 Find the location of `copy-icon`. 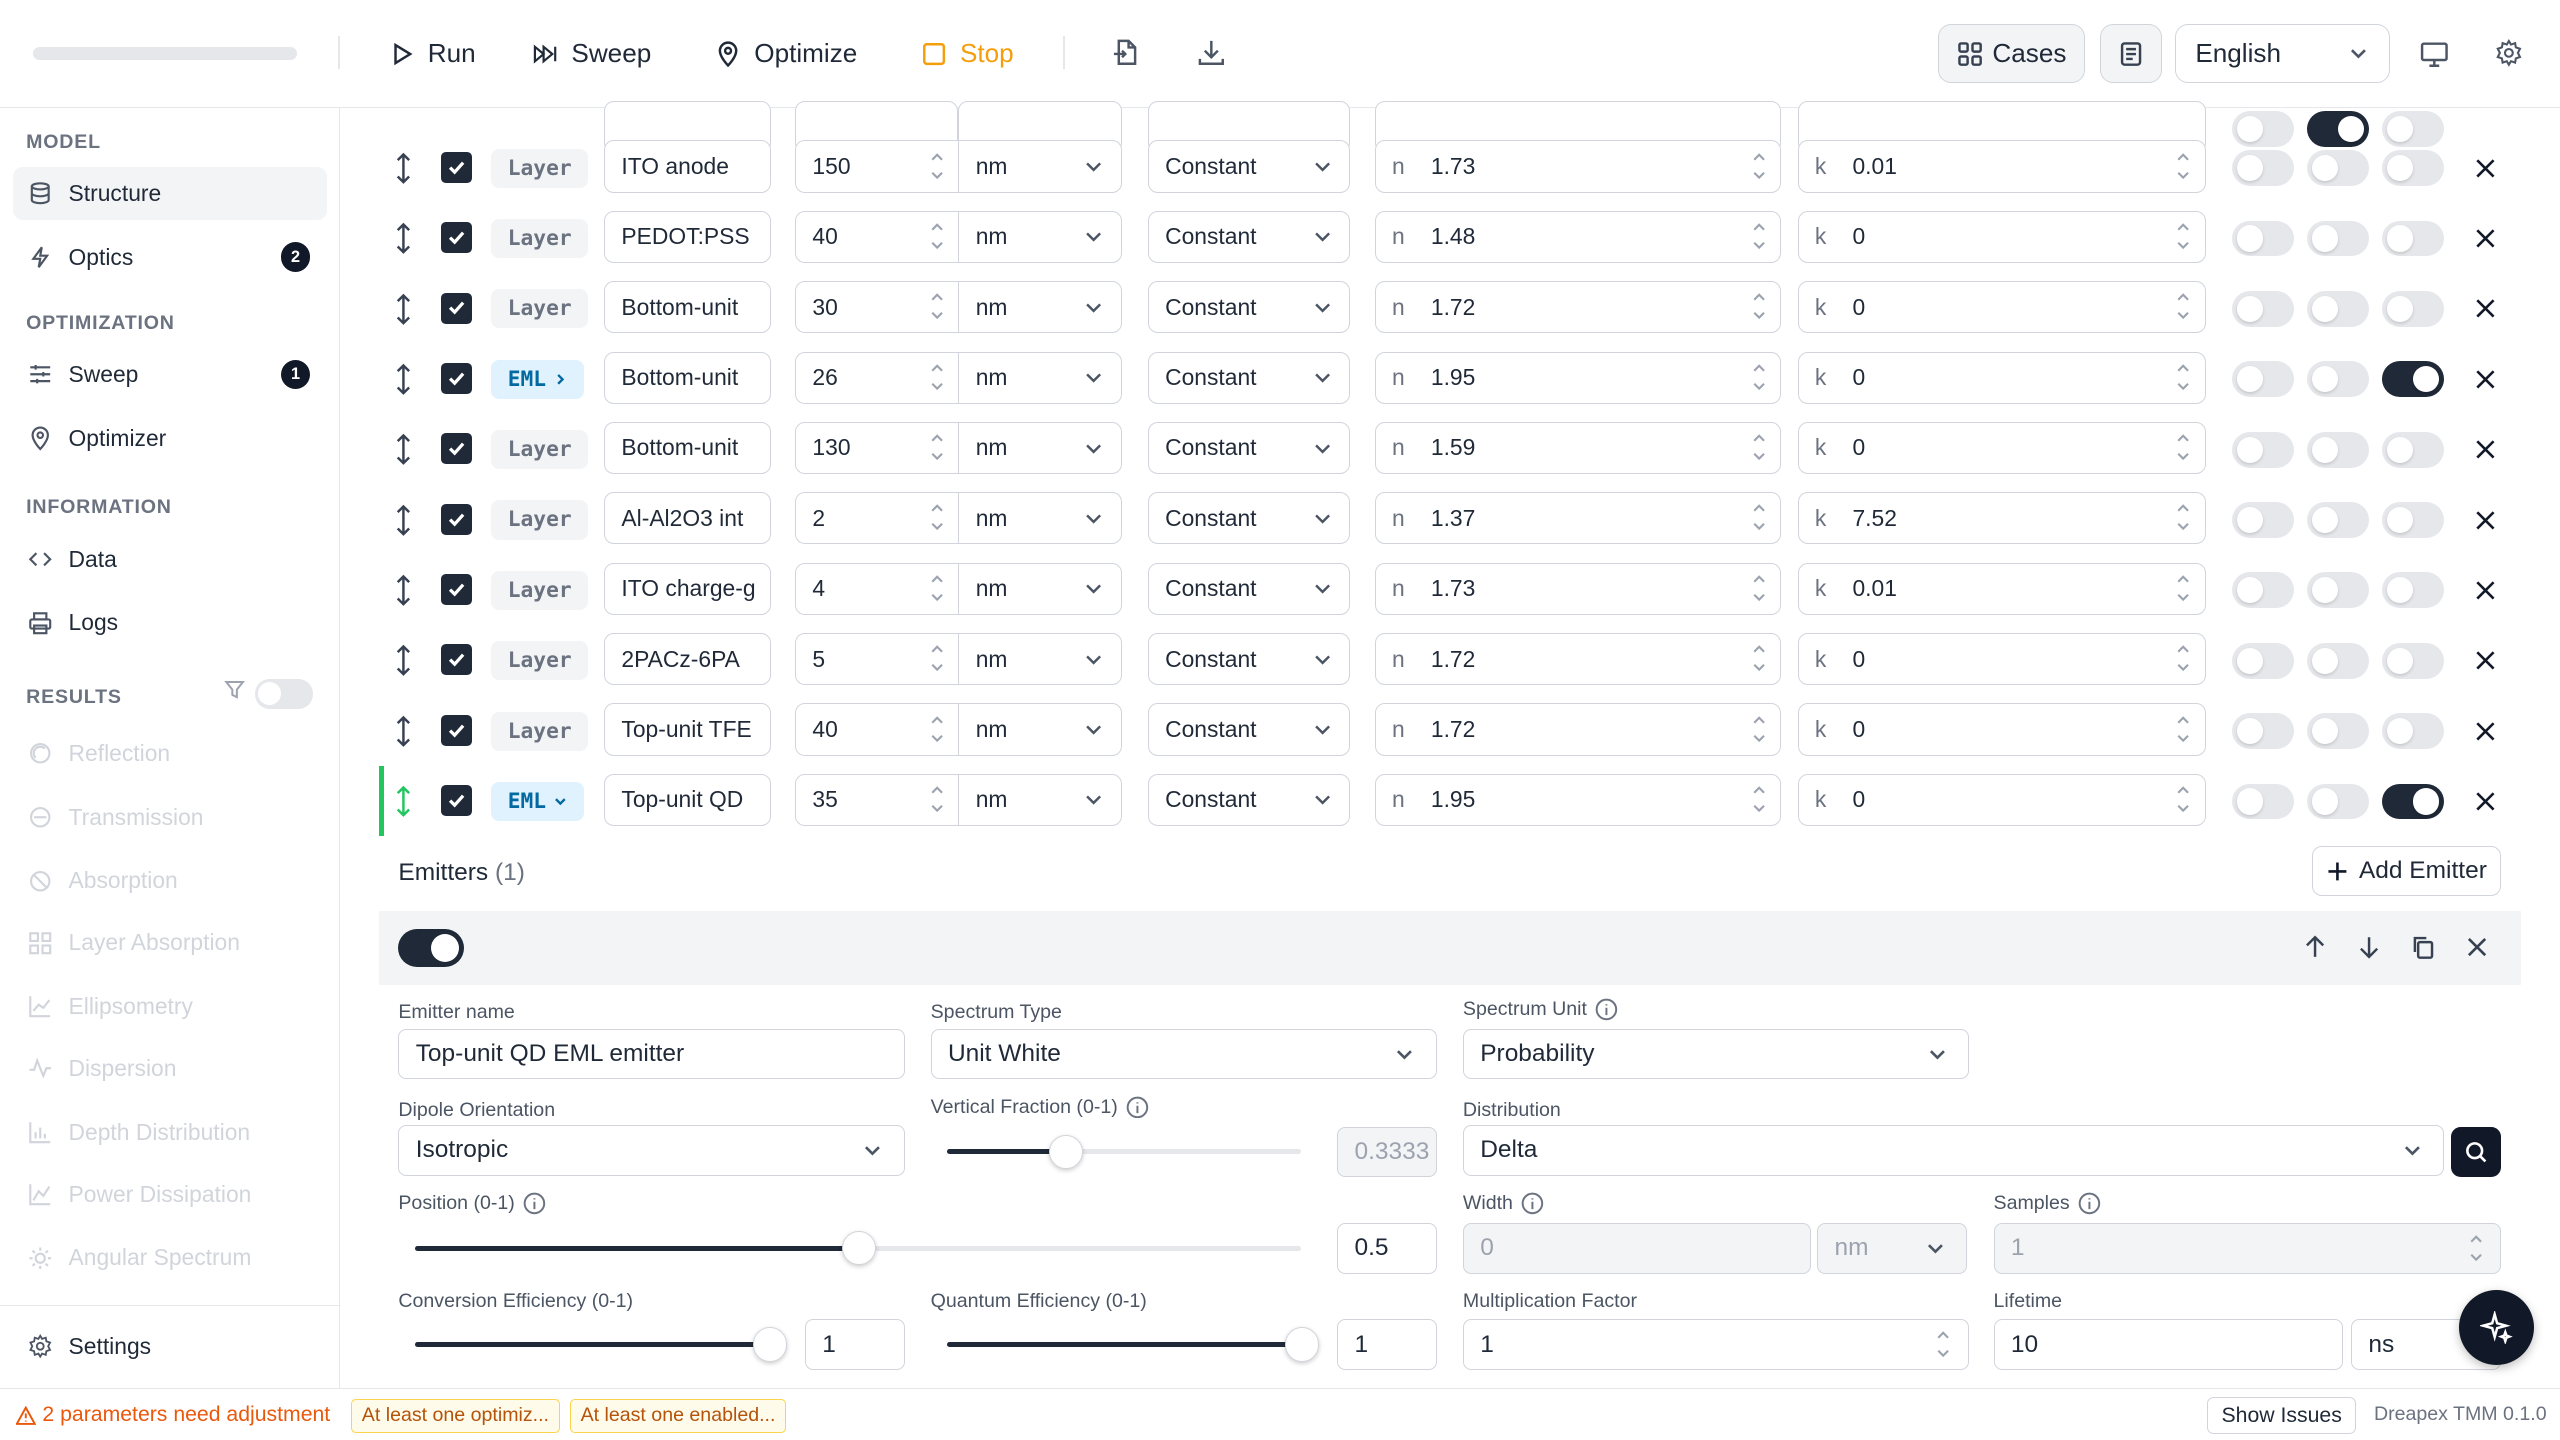

copy-icon is located at coordinates (2423, 947).